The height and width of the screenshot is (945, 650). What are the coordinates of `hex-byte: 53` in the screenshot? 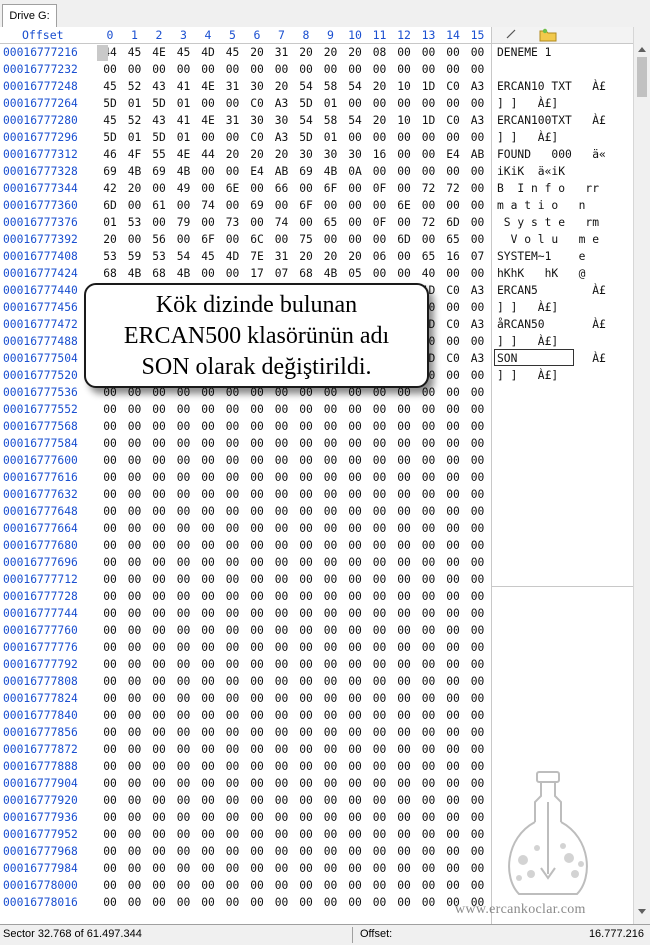 It's located at (159, 256).